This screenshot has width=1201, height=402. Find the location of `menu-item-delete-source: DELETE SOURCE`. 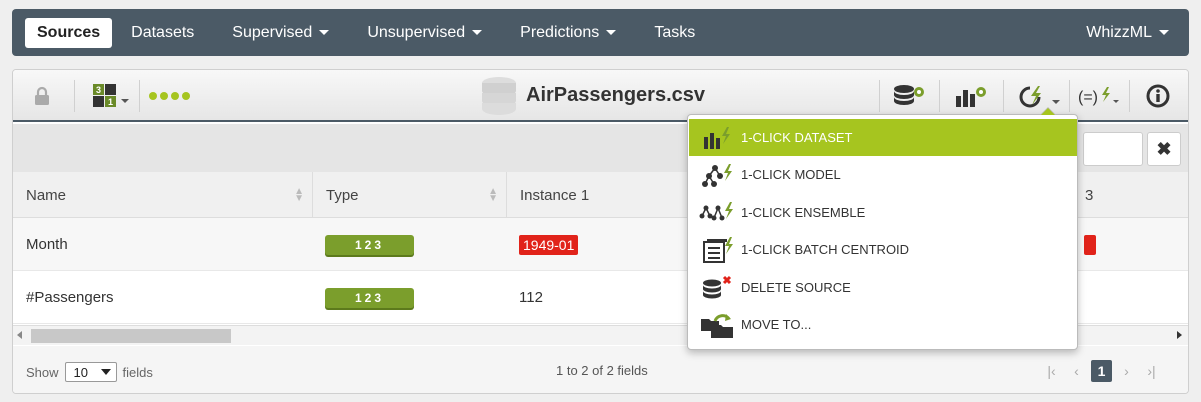

menu-item-delete-source: DELETE SOURCE is located at coordinates (883, 287).